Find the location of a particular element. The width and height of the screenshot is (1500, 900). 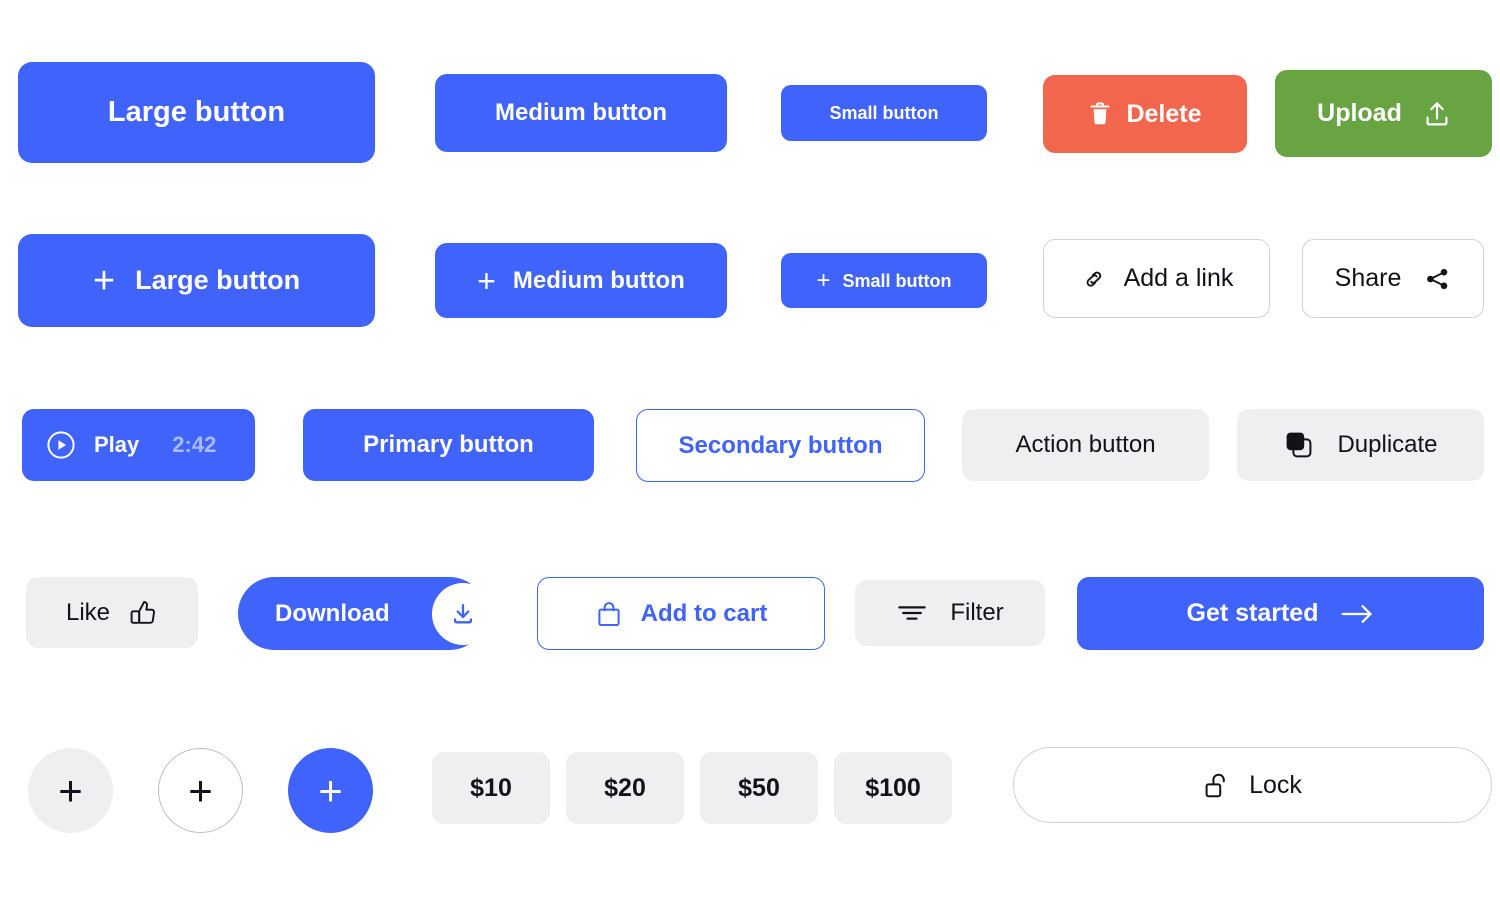

price-chip-10: $10 is located at coordinates (491, 788).